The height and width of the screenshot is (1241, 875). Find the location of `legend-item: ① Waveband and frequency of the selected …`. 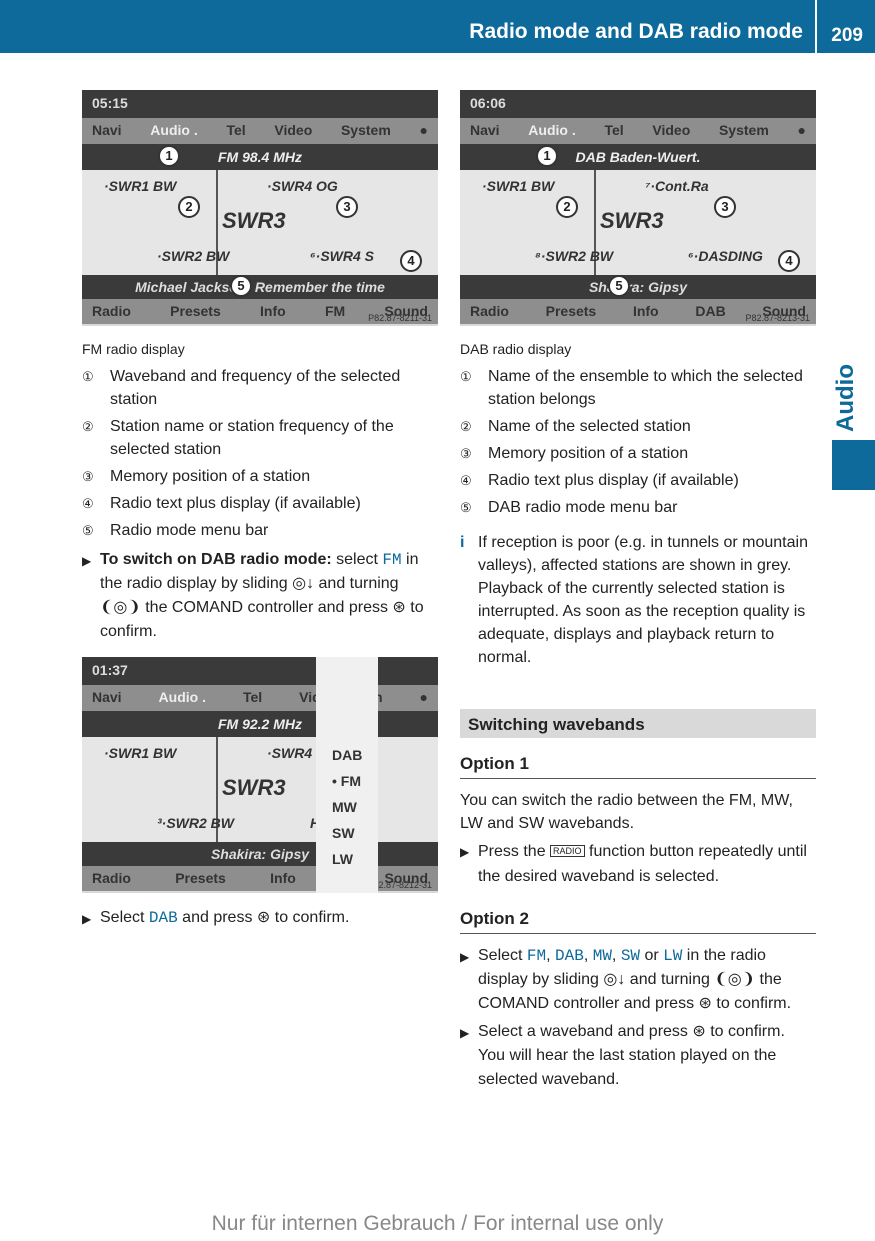

legend-item: ① Waveband and frequency of the selected … is located at coordinates (260, 388).